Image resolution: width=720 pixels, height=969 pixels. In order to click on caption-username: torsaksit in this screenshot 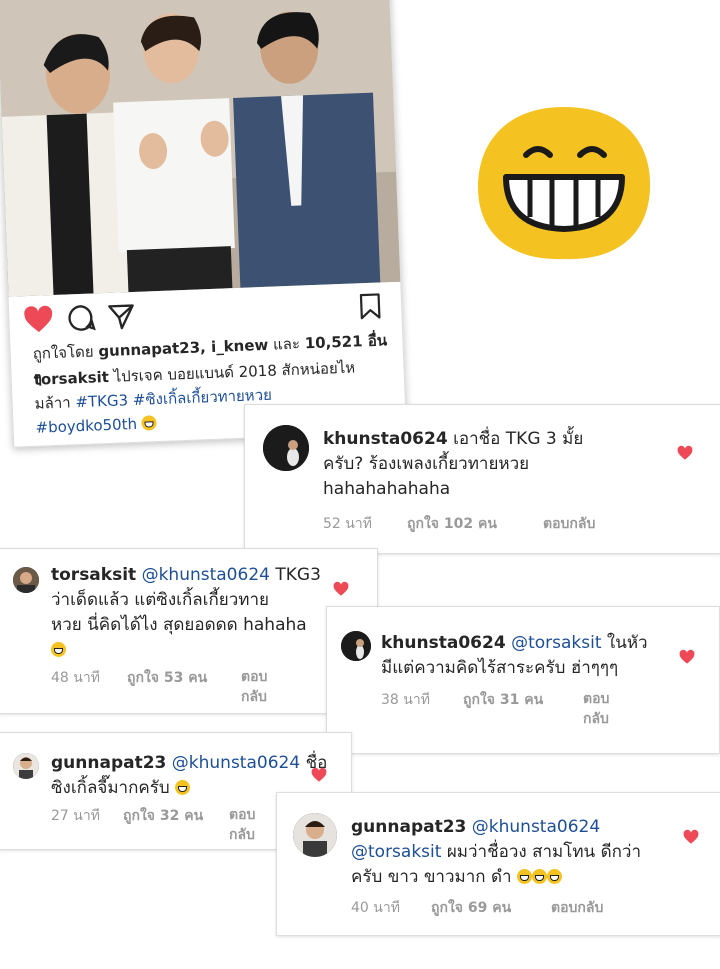, I will do `click(71, 378)`.